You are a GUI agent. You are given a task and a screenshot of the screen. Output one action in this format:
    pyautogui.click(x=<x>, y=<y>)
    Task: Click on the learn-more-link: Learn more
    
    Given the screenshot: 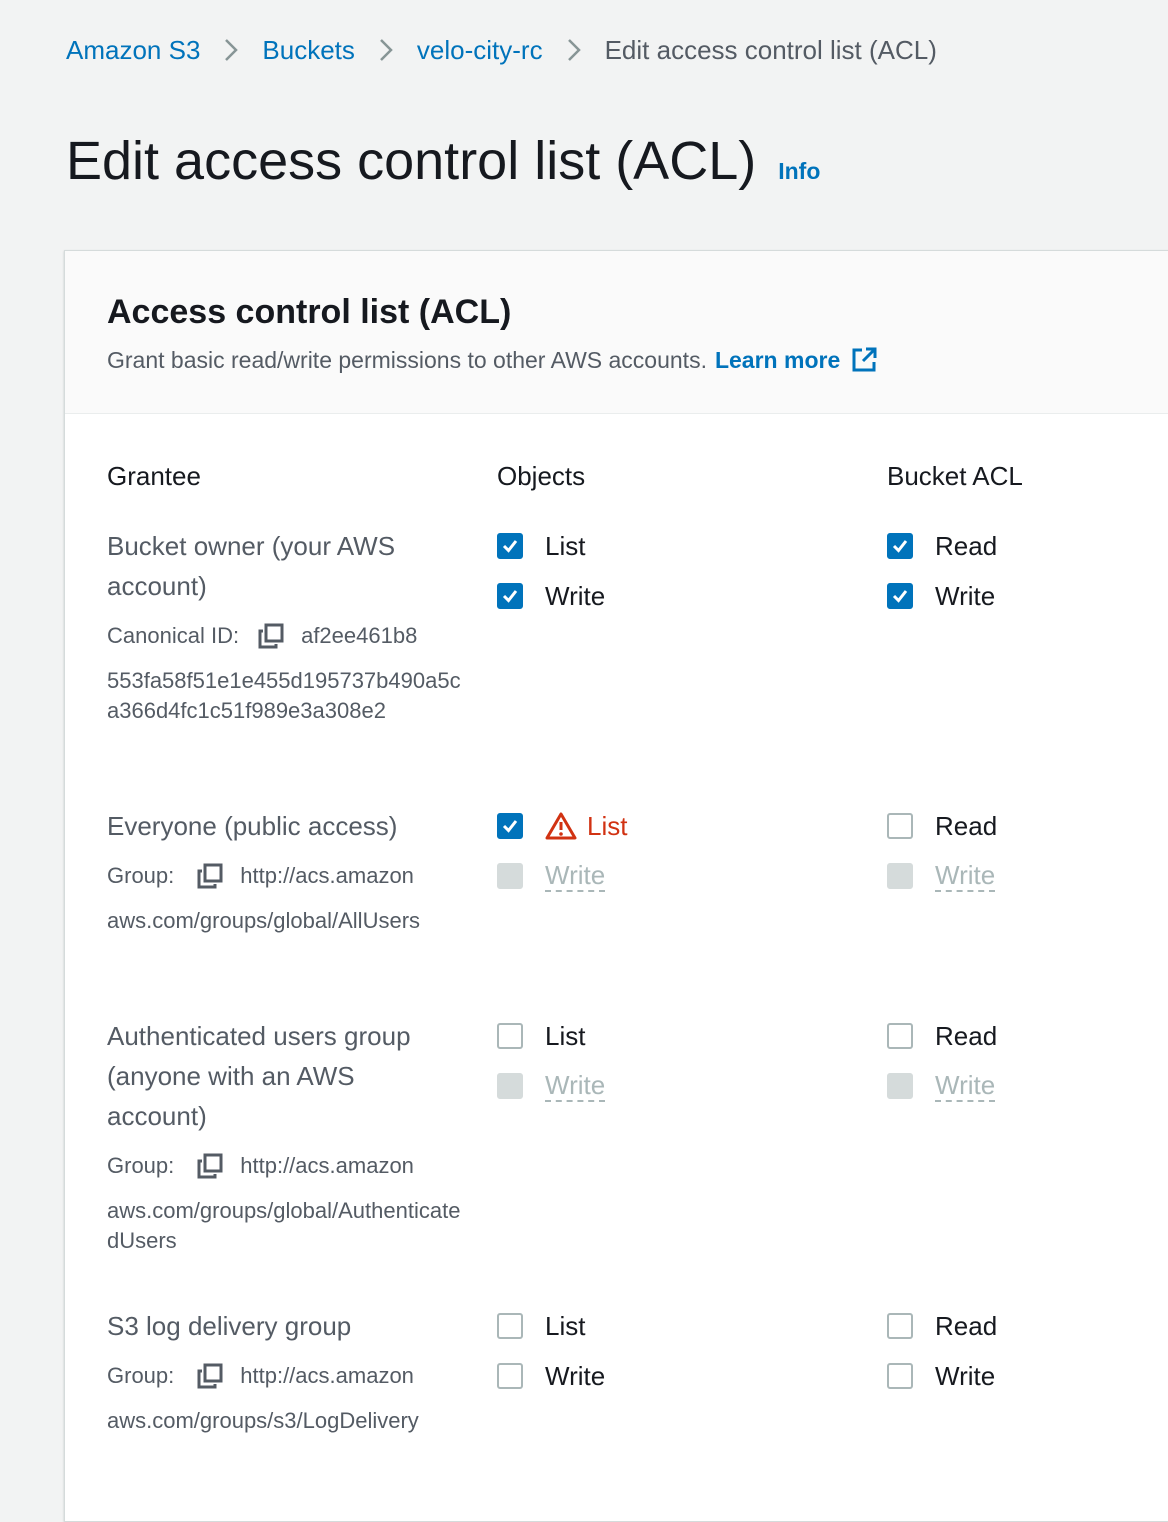 What is the action you would take?
    pyautogui.click(x=777, y=360)
    